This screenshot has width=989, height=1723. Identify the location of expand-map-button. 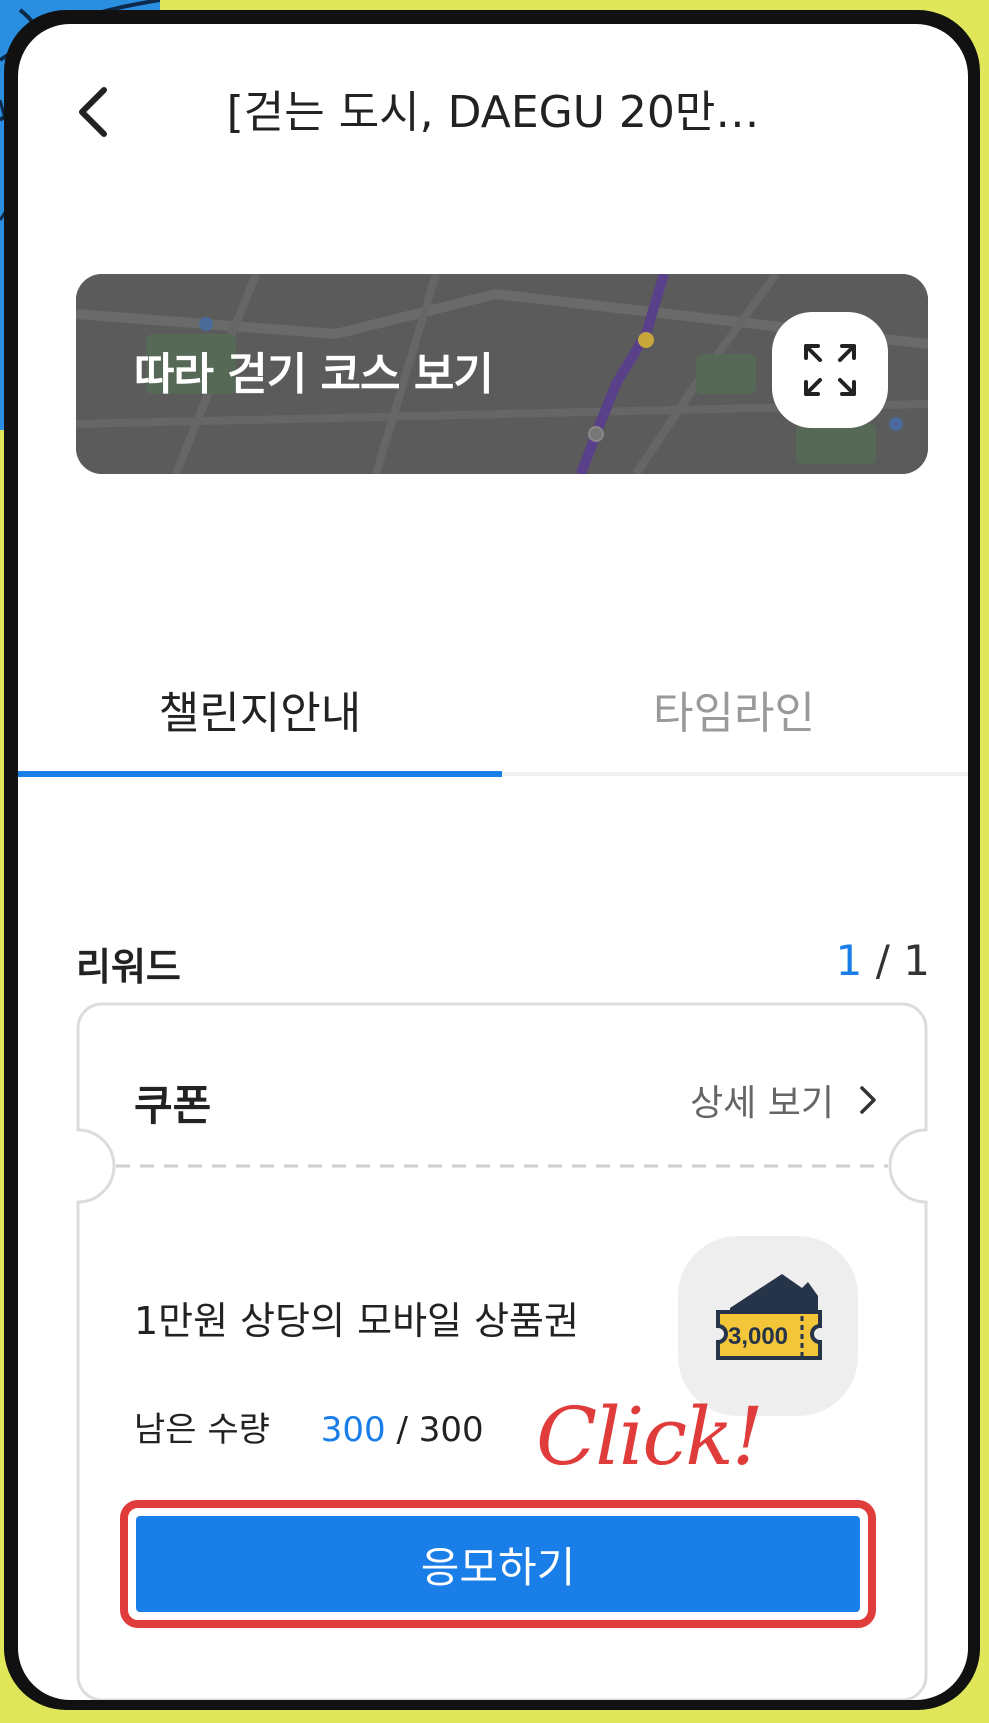
(830, 370).